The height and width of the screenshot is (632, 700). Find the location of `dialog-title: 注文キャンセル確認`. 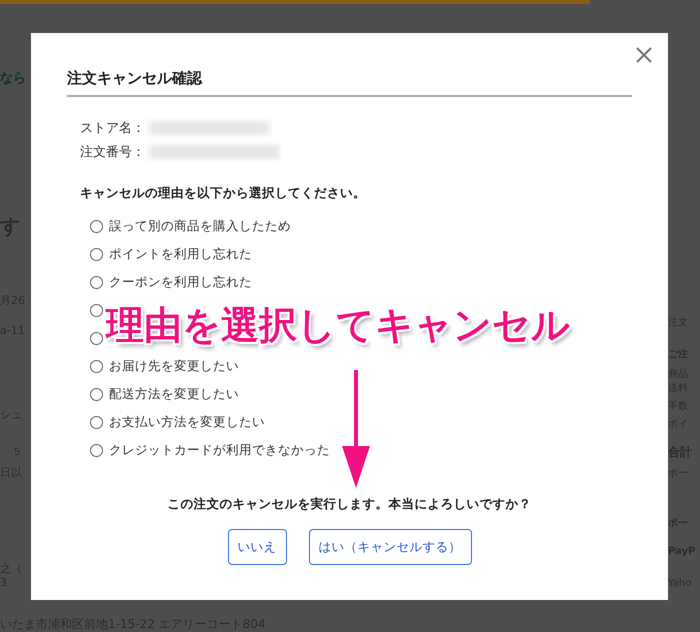

dialog-title: 注文キャンセル確認 is located at coordinates (349, 83).